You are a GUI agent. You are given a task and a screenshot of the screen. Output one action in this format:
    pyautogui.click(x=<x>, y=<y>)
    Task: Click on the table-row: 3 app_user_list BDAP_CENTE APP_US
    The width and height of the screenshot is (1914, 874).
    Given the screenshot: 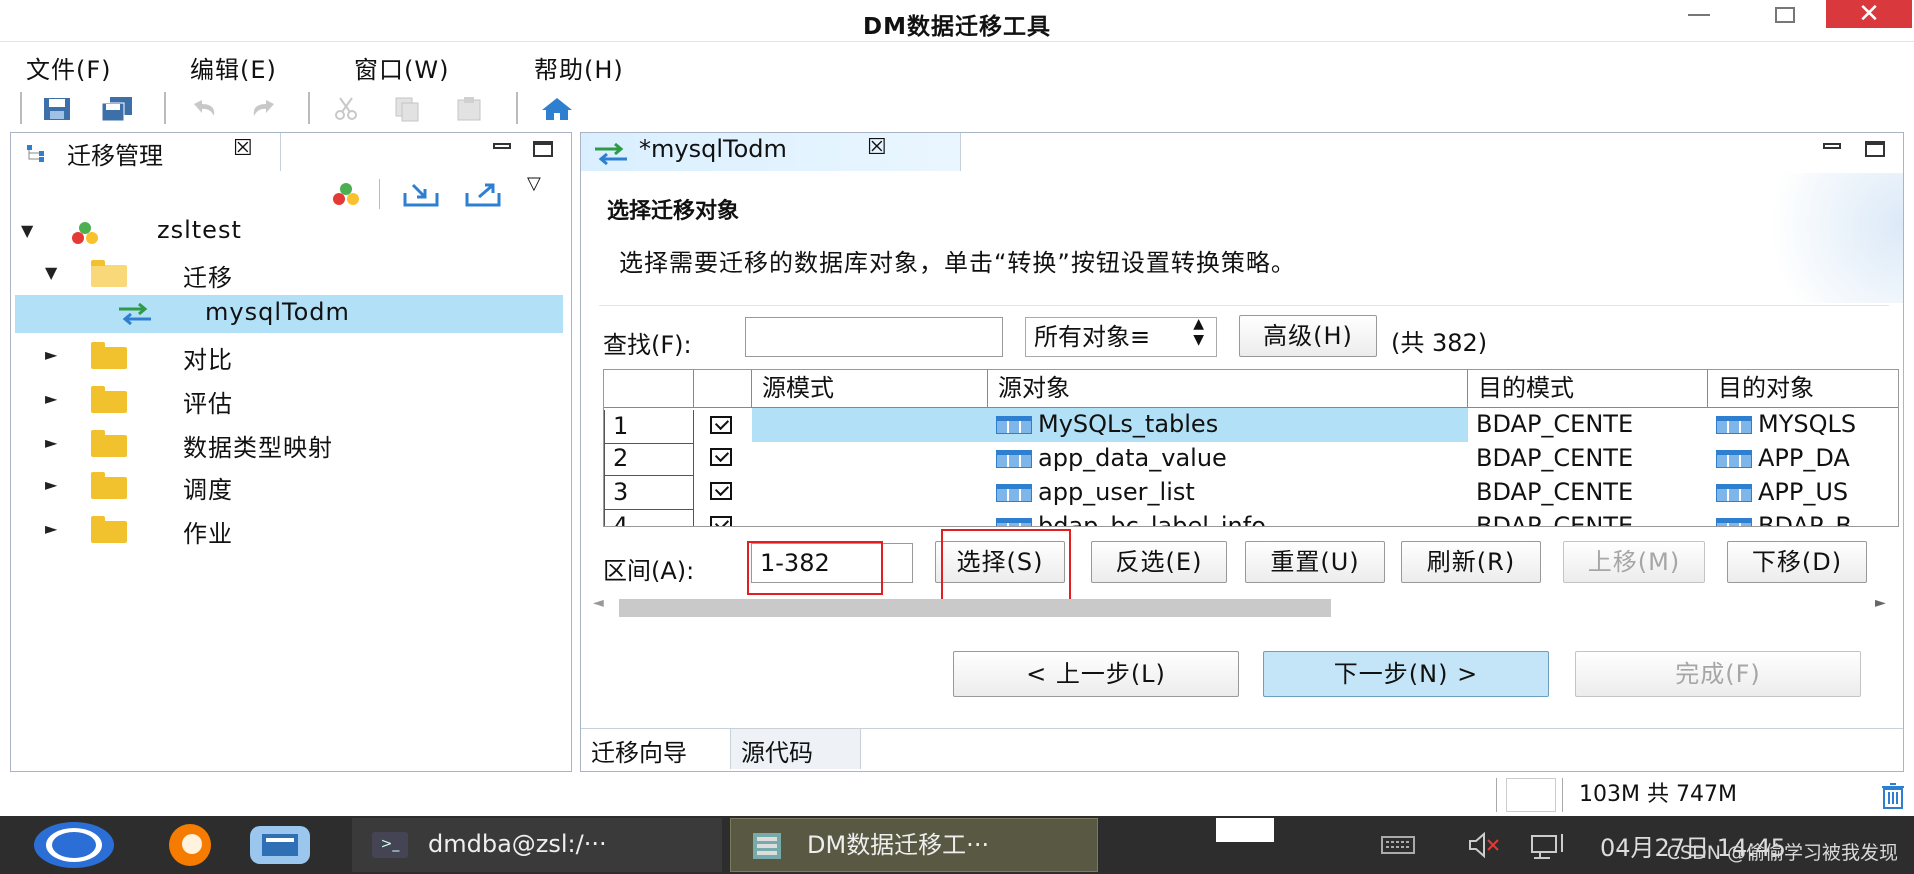 What is the action you would take?
    pyautogui.click(x=1251, y=493)
    